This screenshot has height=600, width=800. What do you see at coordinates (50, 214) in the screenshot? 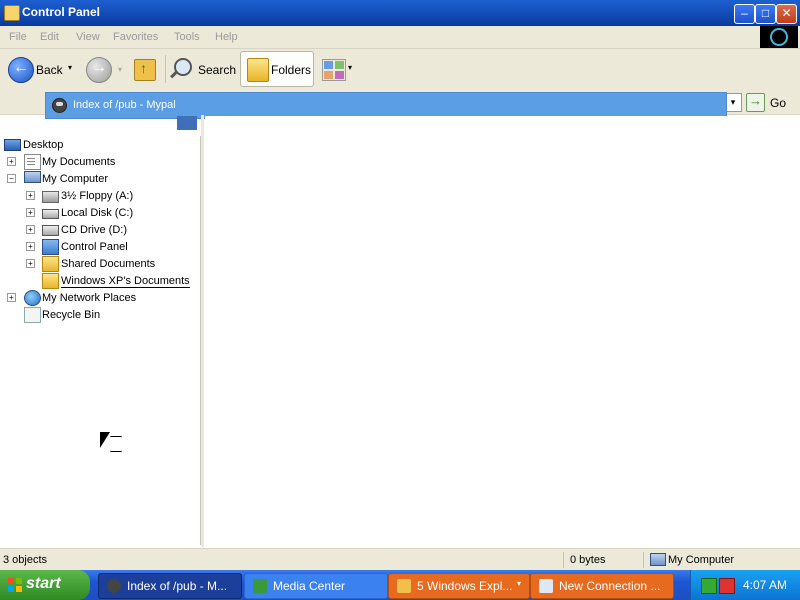
I see `local-disk-icon` at bounding box center [50, 214].